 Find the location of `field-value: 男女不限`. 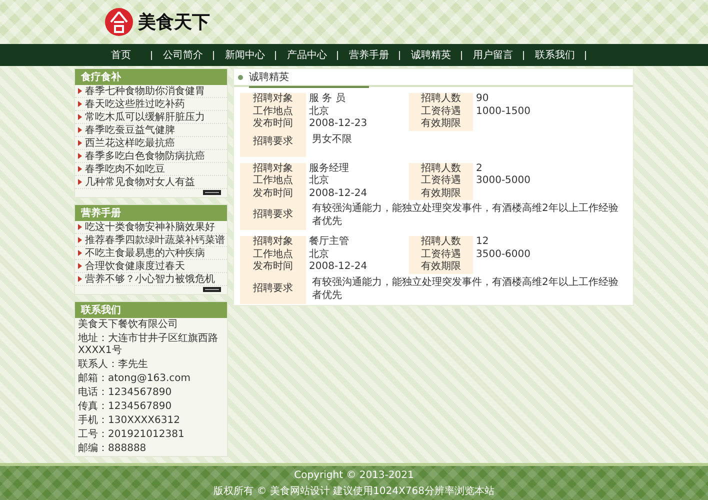

field-value: 男女不限 is located at coordinates (332, 139).